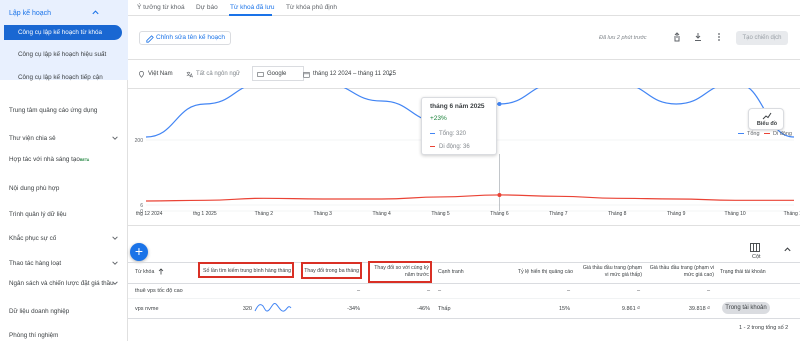 Image resolution: width=800 pixels, height=341 pixels. What do you see at coordinates (252, 7) in the screenshot?
I see `tab-saved-keywords: Từ khoá đã lưu` at bounding box center [252, 7].